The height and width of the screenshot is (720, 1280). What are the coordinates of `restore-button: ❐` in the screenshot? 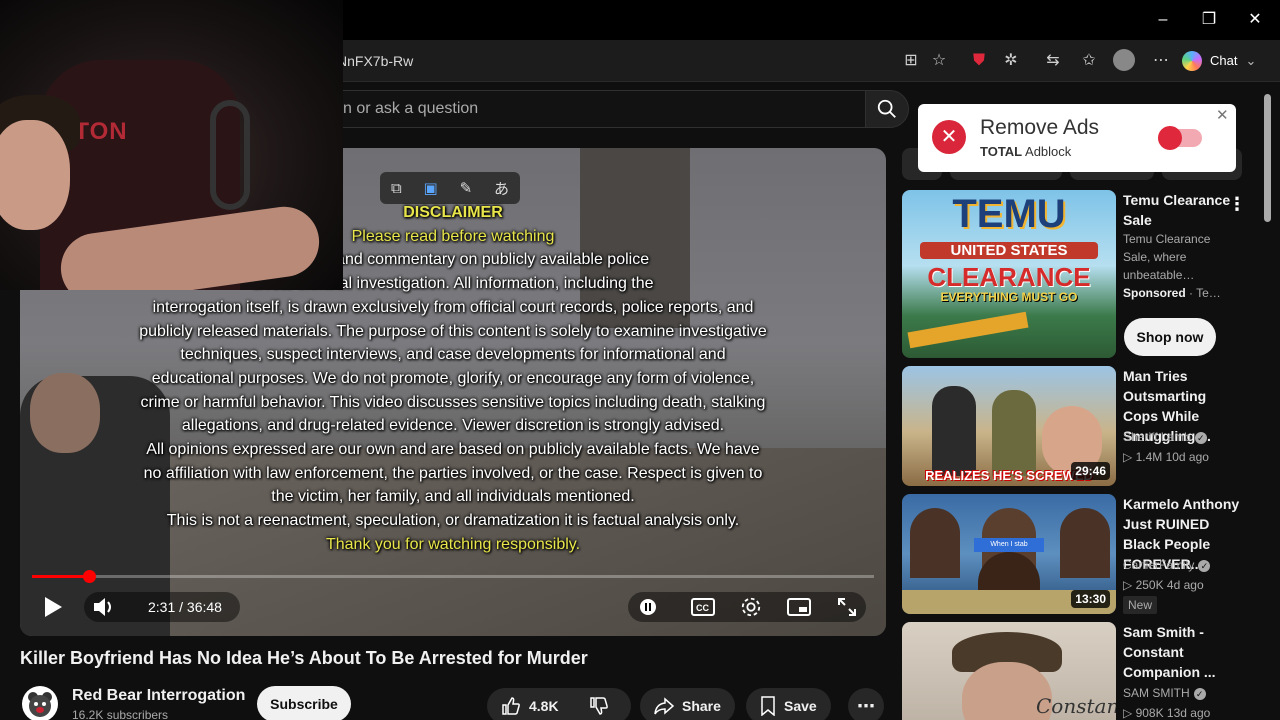 It's located at (1209, 20).